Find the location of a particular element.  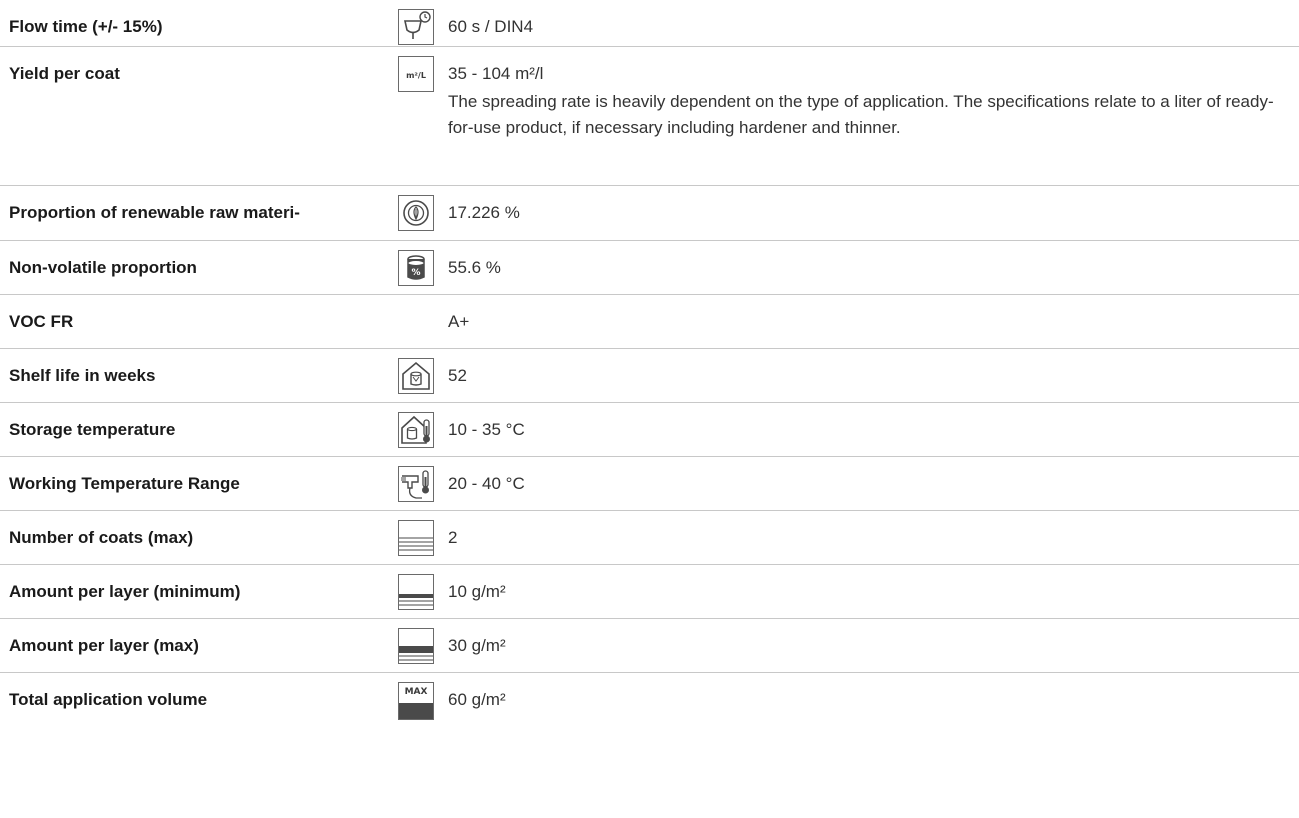

row-label: VOC FR is located at coordinates (41, 321).